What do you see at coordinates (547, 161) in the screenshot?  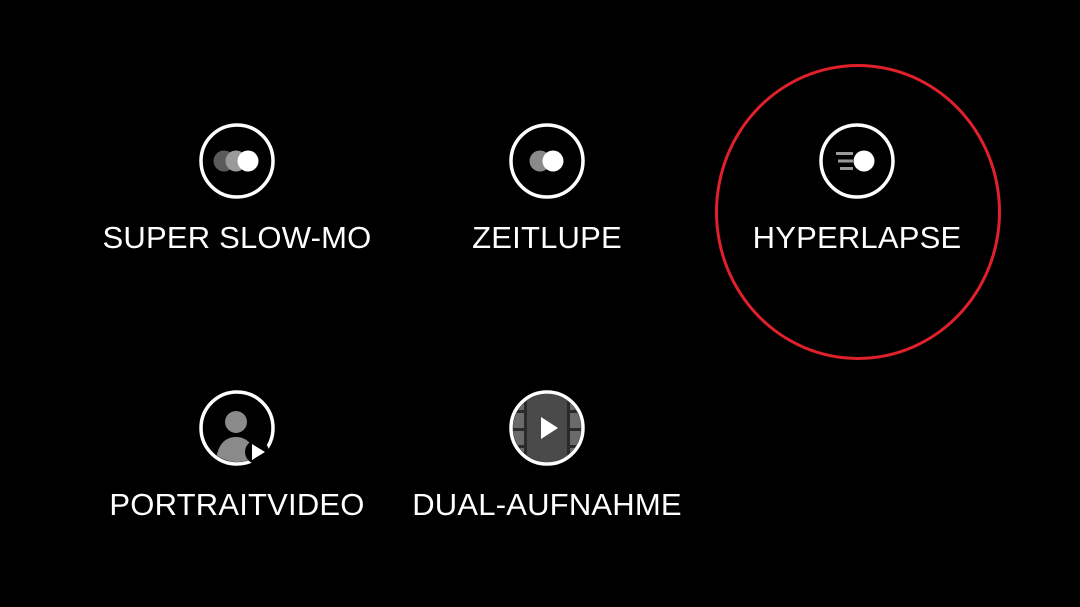 I see `slow-motion-icon` at bounding box center [547, 161].